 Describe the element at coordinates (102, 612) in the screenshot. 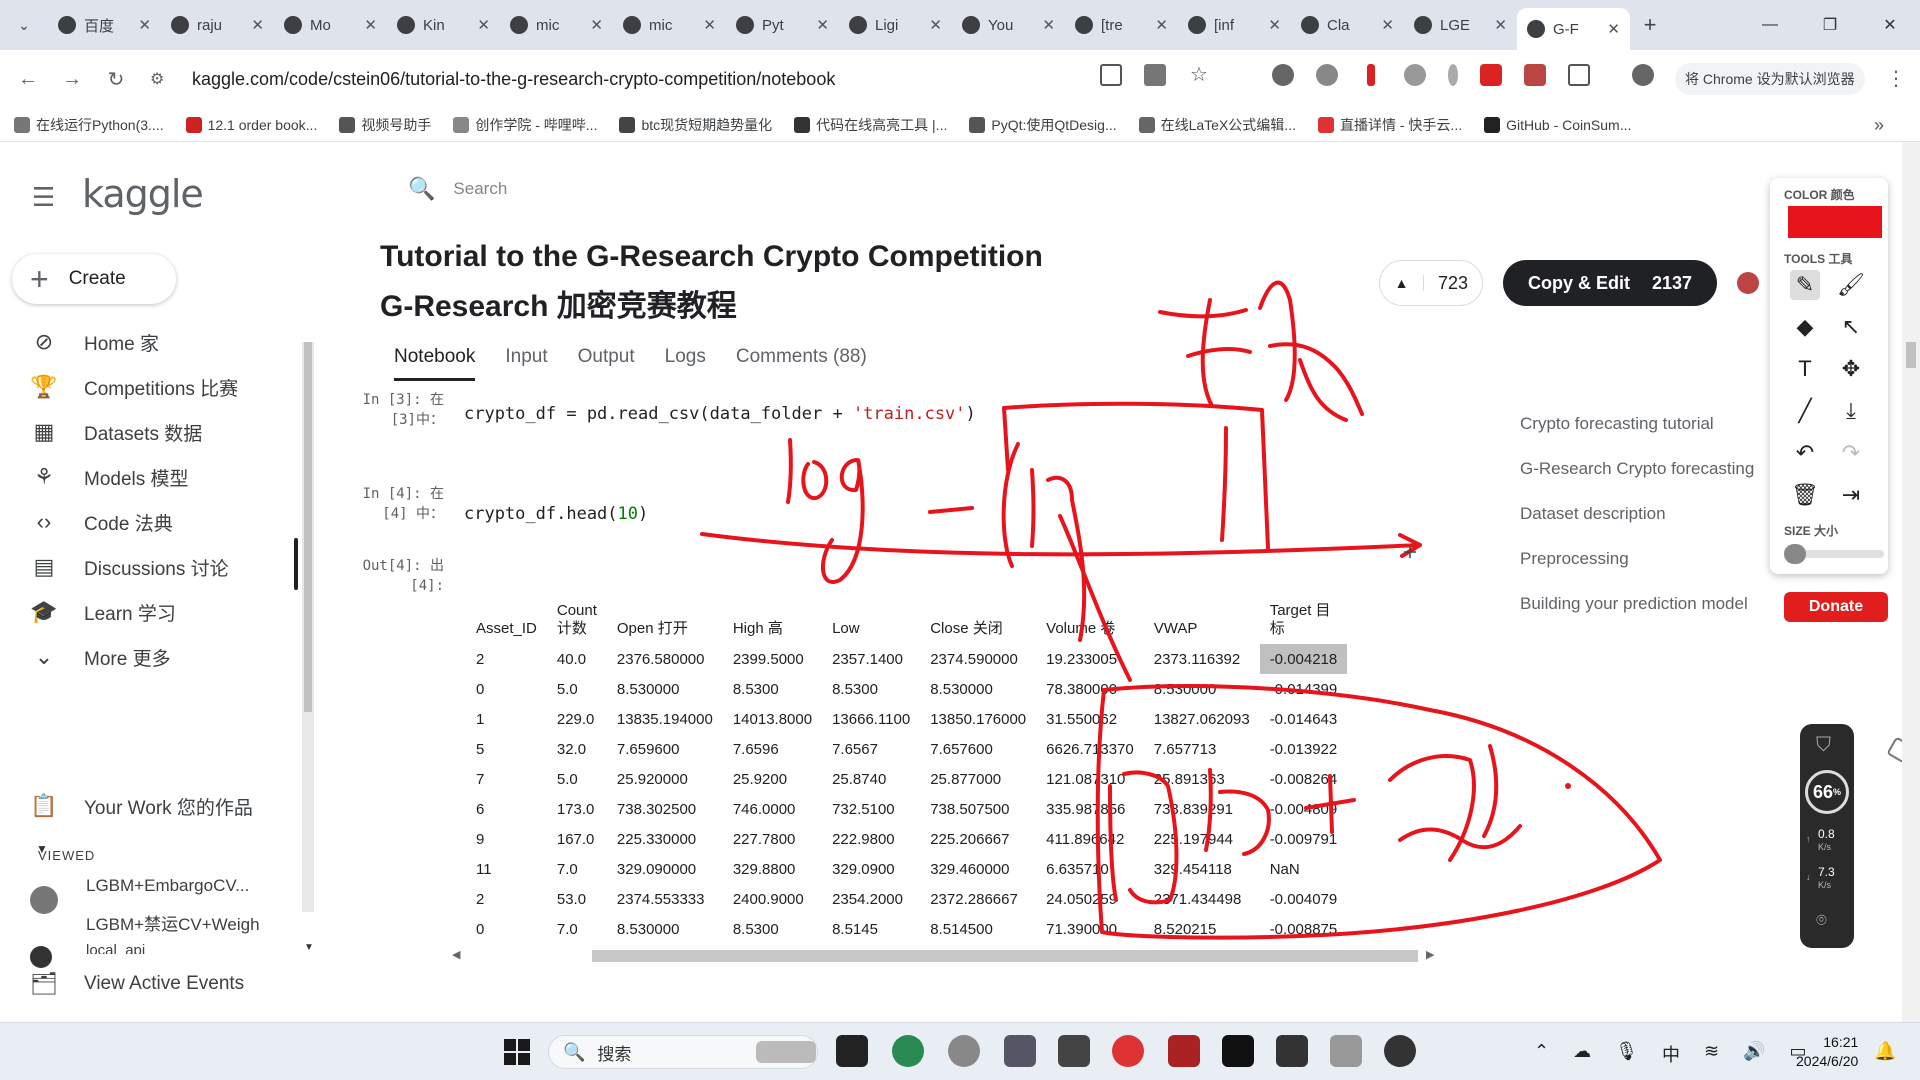

I see `nav-item: 🎓 Learn 学习` at that location.